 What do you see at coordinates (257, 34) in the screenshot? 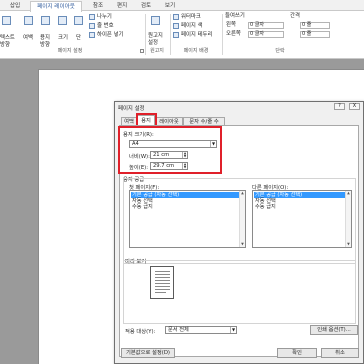
I see `indent-right-value: 0 글자` at bounding box center [257, 34].